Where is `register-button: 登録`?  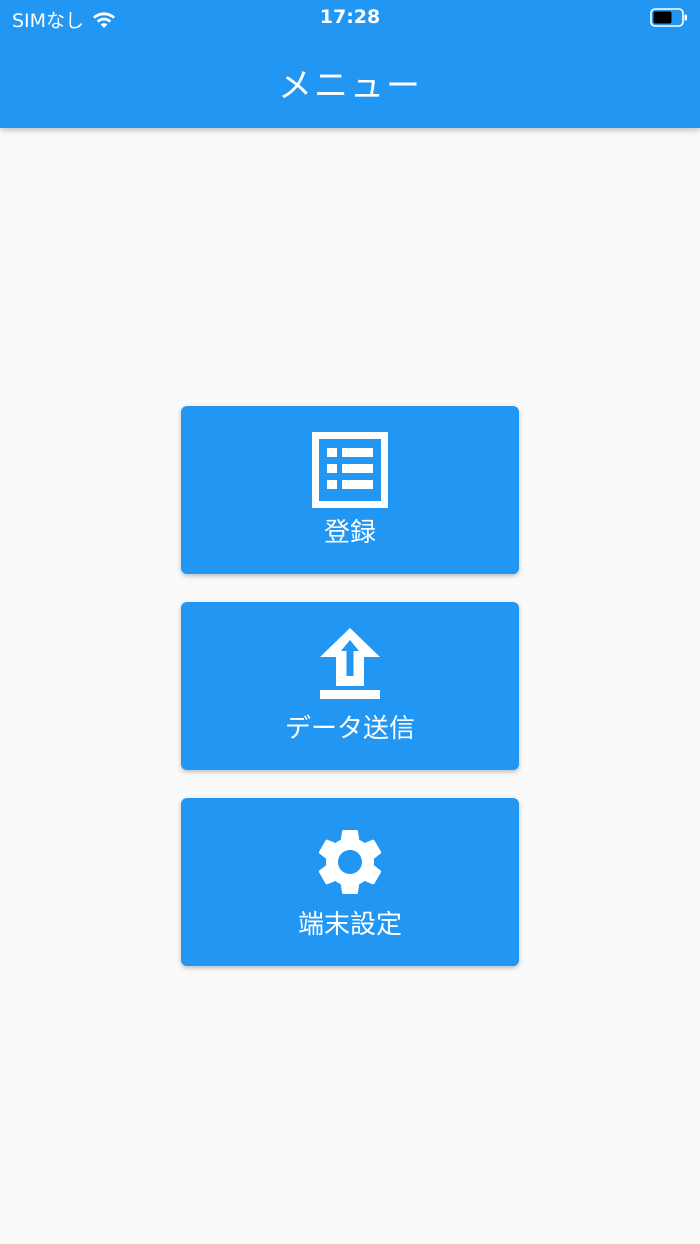
register-button: 登録 is located at coordinates (350, 490).